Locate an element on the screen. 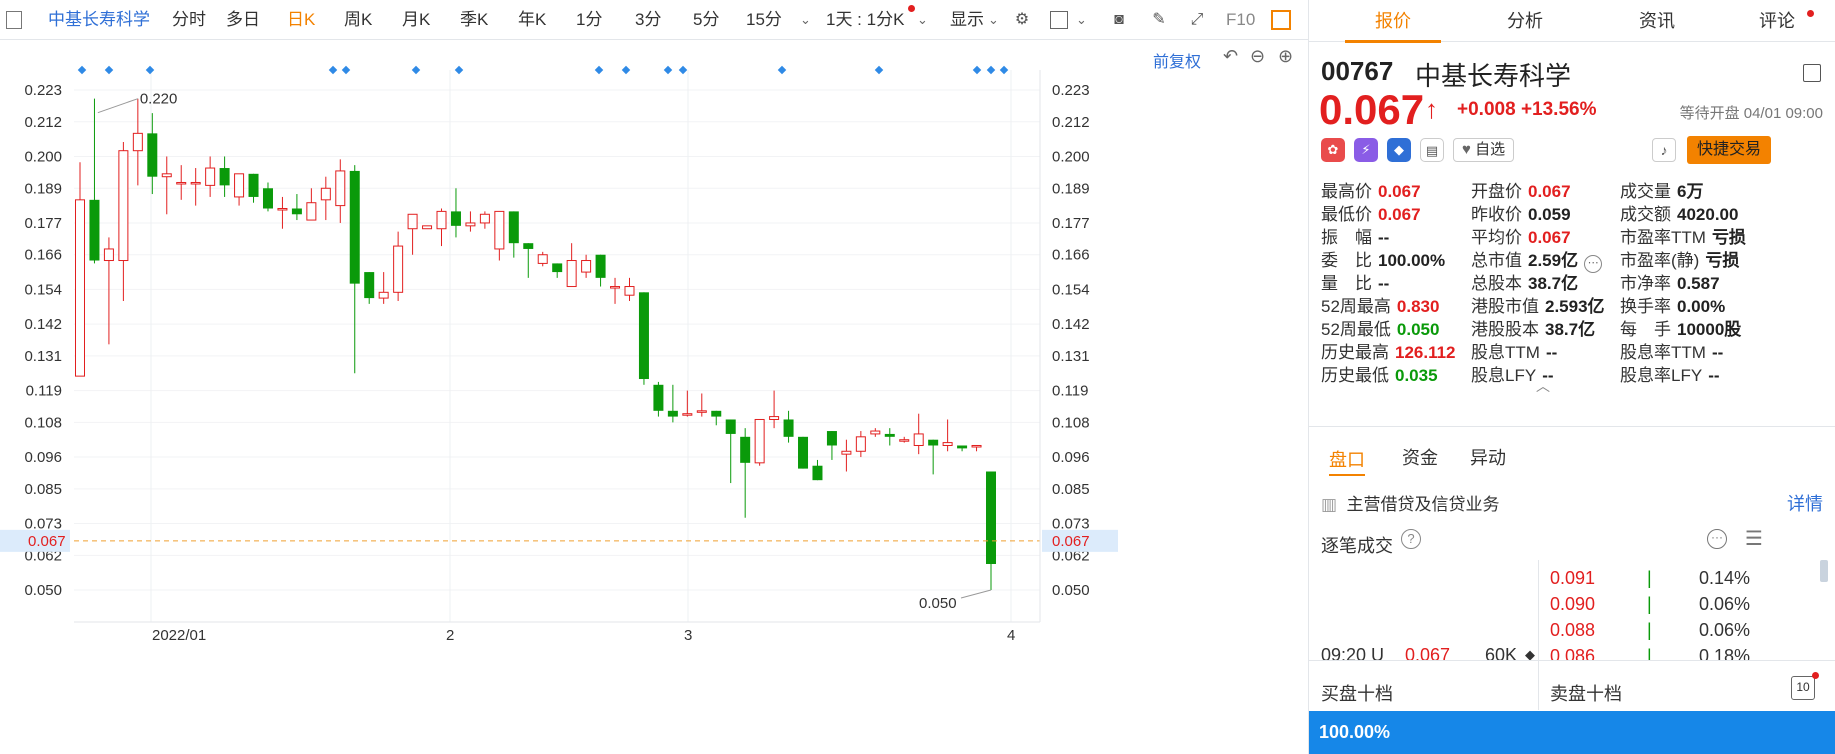  indicator-frame-icon is located at coordinates (1059, 20).